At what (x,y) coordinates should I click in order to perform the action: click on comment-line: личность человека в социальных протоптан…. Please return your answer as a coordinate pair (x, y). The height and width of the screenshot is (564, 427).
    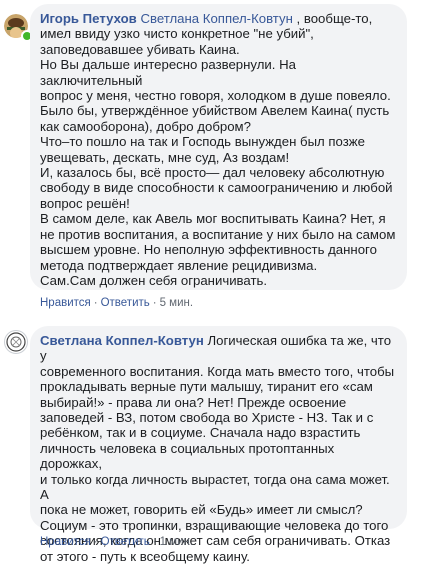
    Looking at the image, I should click on (189, 456).